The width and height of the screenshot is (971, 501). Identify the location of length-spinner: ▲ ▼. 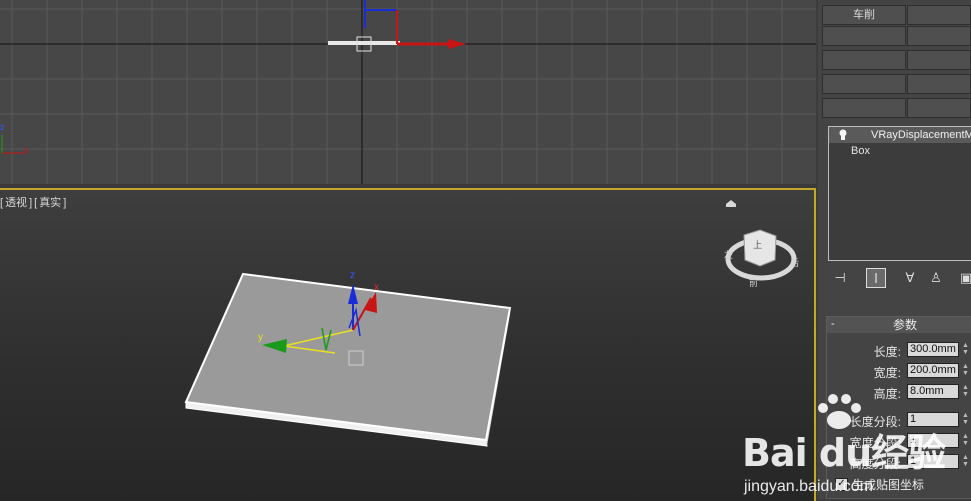
(966, 349).